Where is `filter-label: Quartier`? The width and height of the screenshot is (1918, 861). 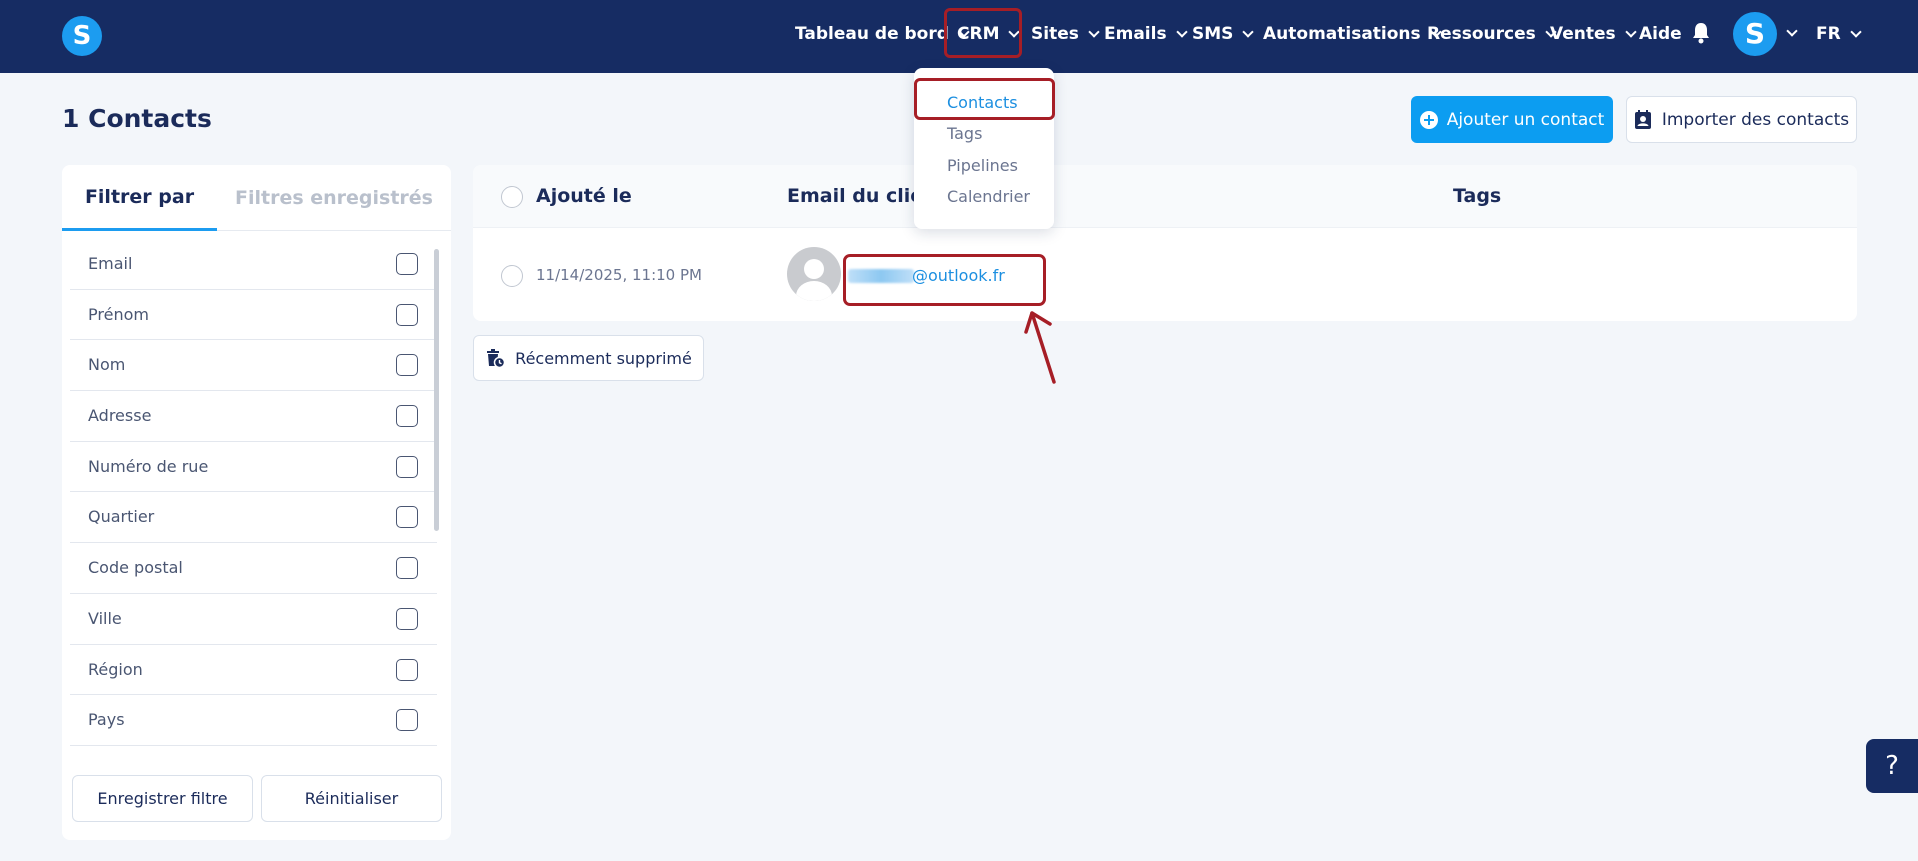 filter-label: Quartier is located at coordinates (121, 517).